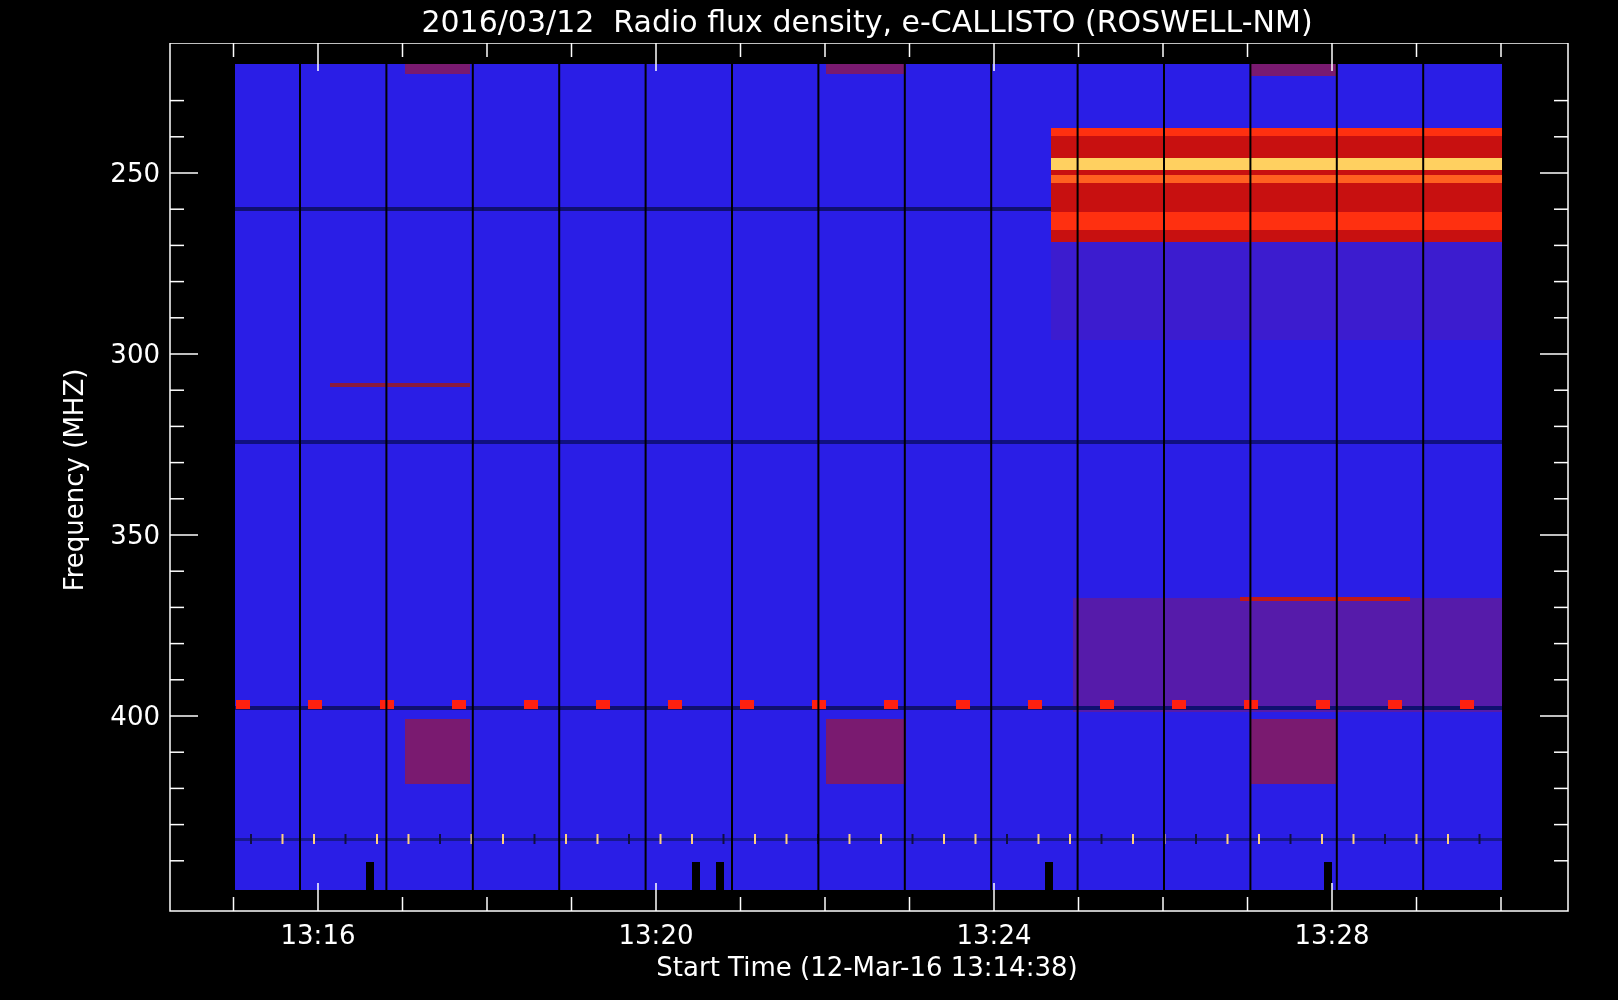  Describe the element at coordinates (1332, 935) in the screenshot. I see `tick-label: 13:28` at that location.